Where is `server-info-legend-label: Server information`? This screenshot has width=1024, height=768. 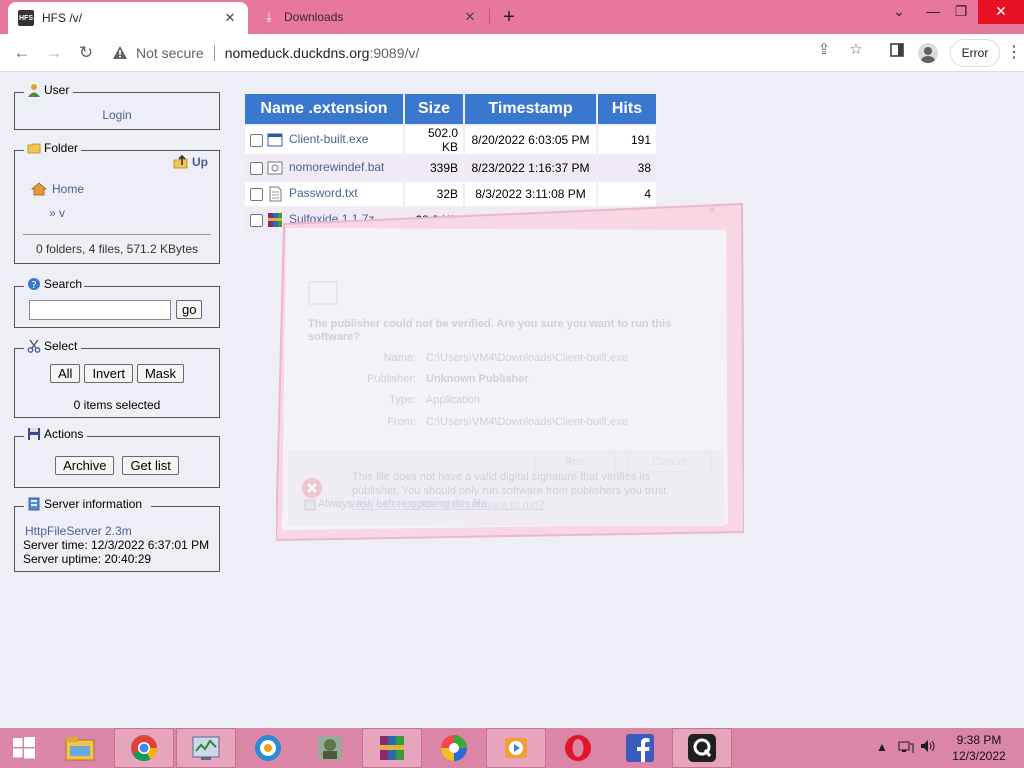
server-info-legend-label: Server information is located at coordinates (93, 504).